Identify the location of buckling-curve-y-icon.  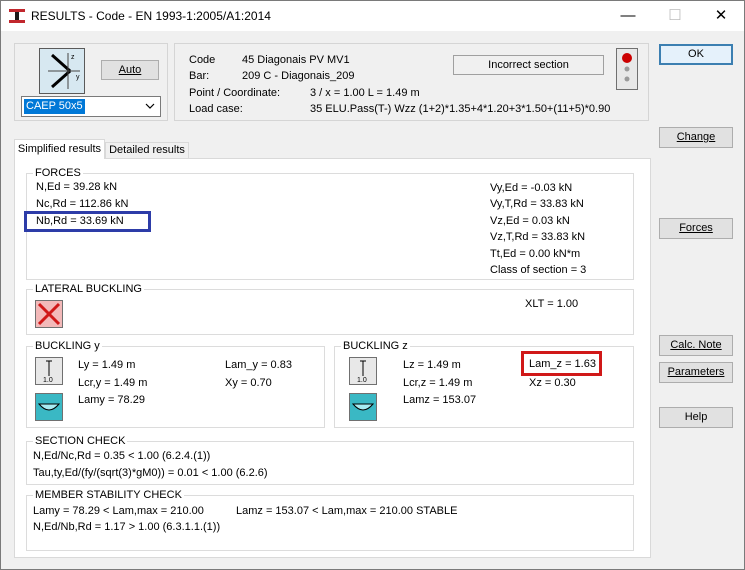
(49, 407).